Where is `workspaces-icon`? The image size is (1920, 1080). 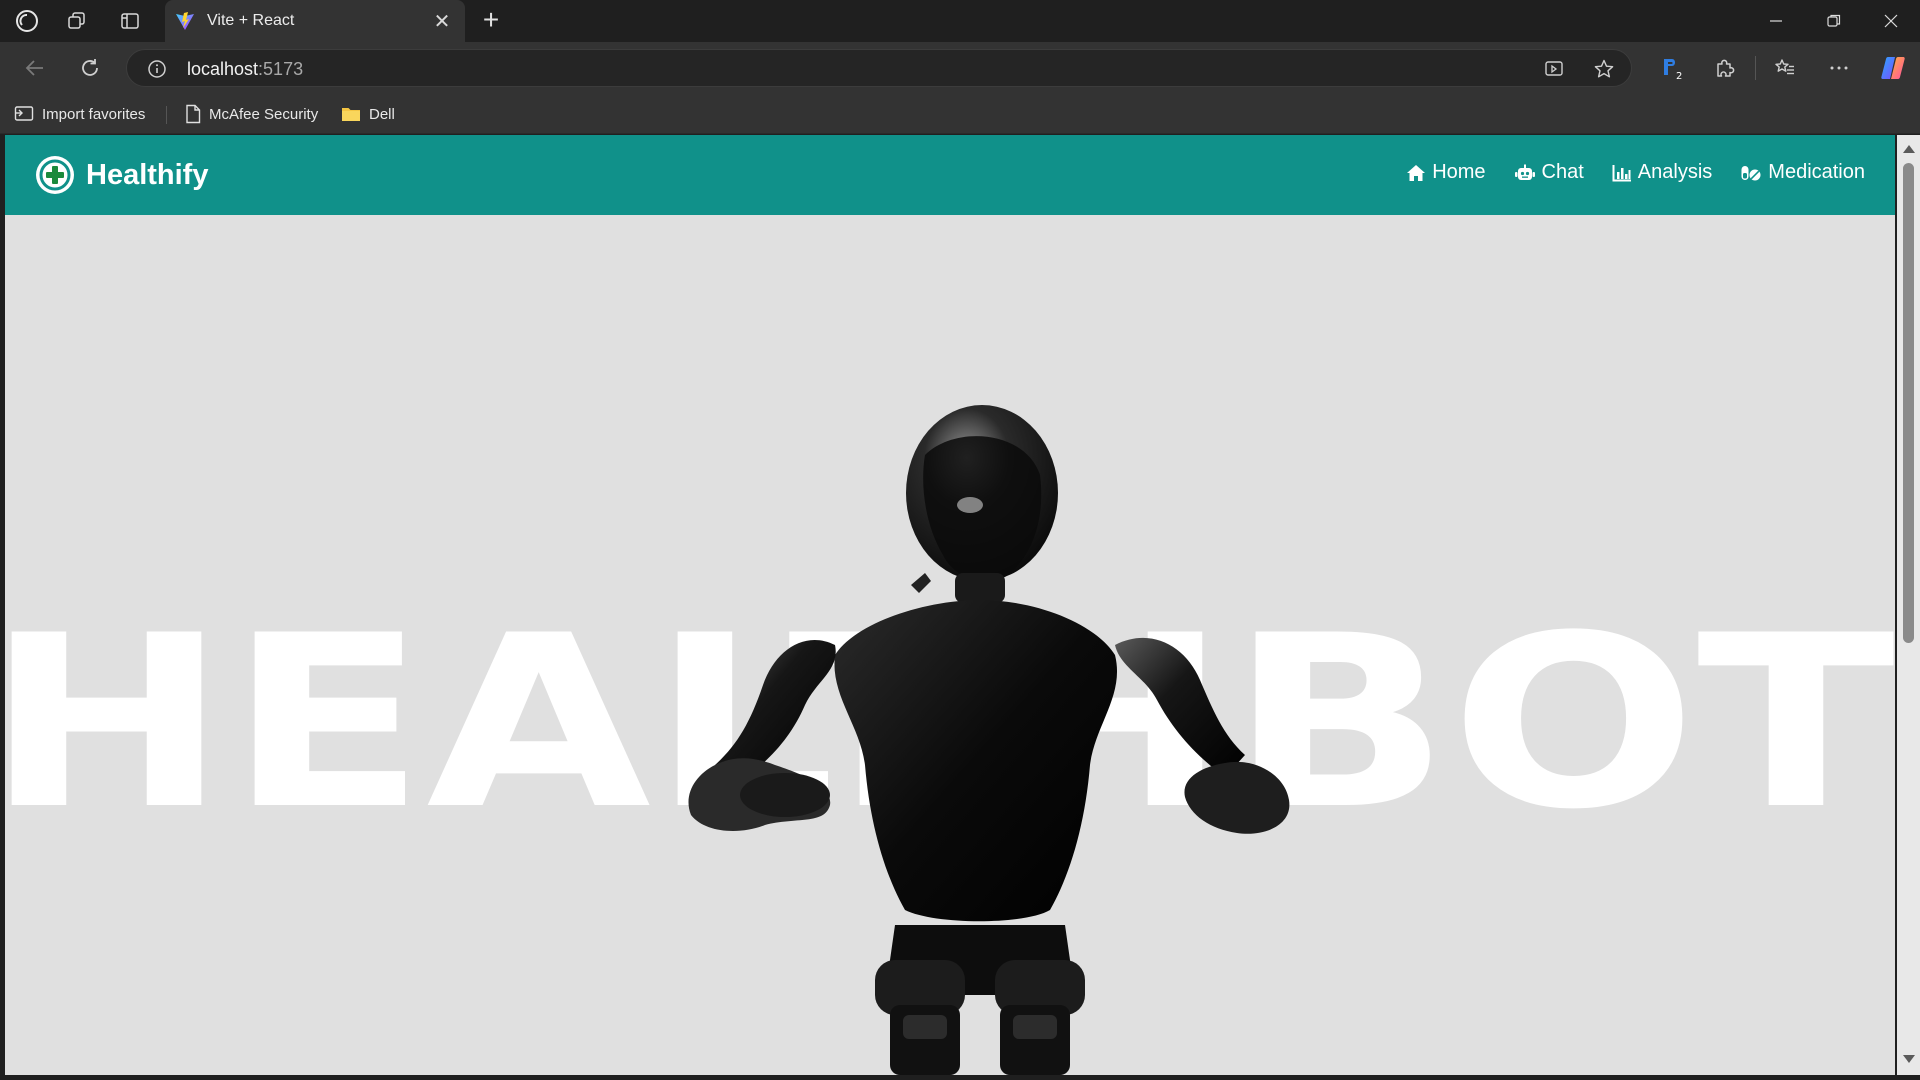 workspaces-icon is located at coordinates (77, 21).